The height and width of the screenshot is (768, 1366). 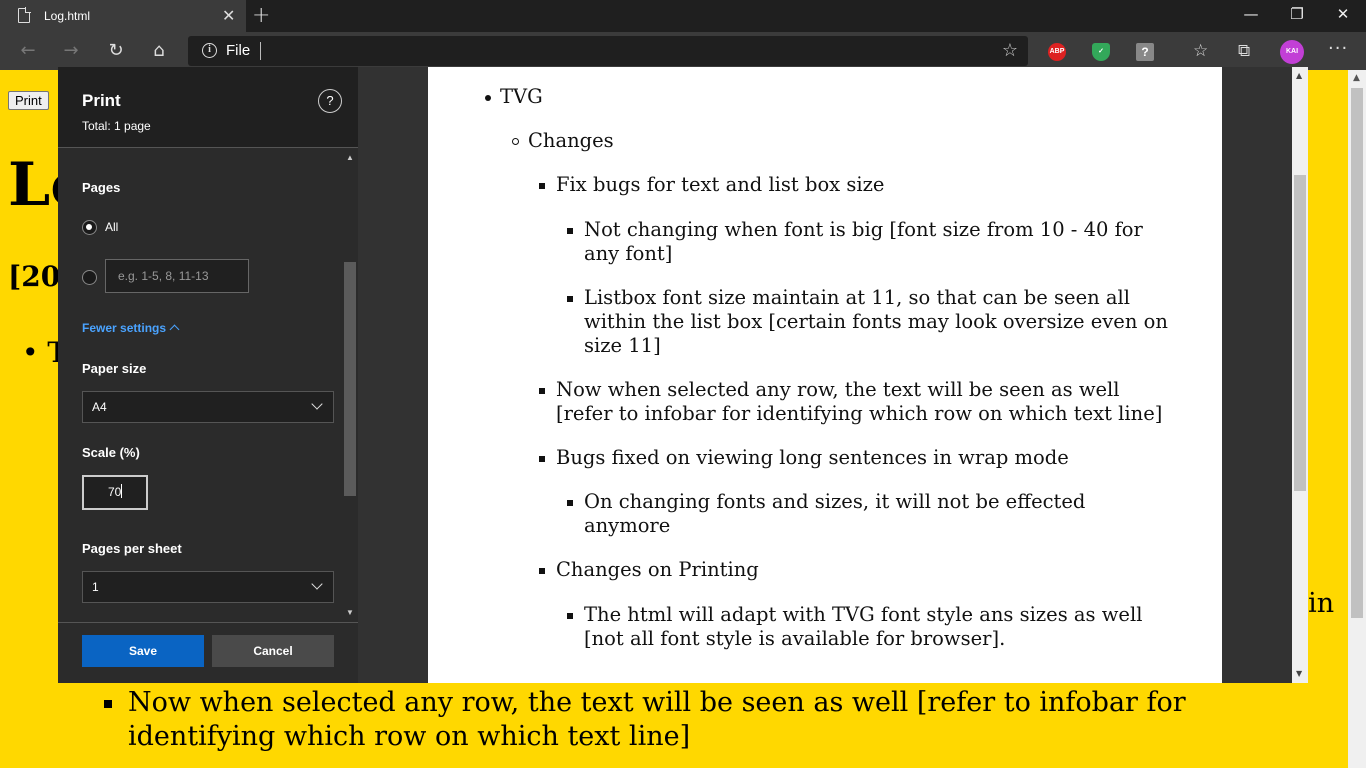 What do you see at coordinates (111, 452) in the screenshot?
I see `scale-label: Scale (%)` at bounding box center [111, 452].